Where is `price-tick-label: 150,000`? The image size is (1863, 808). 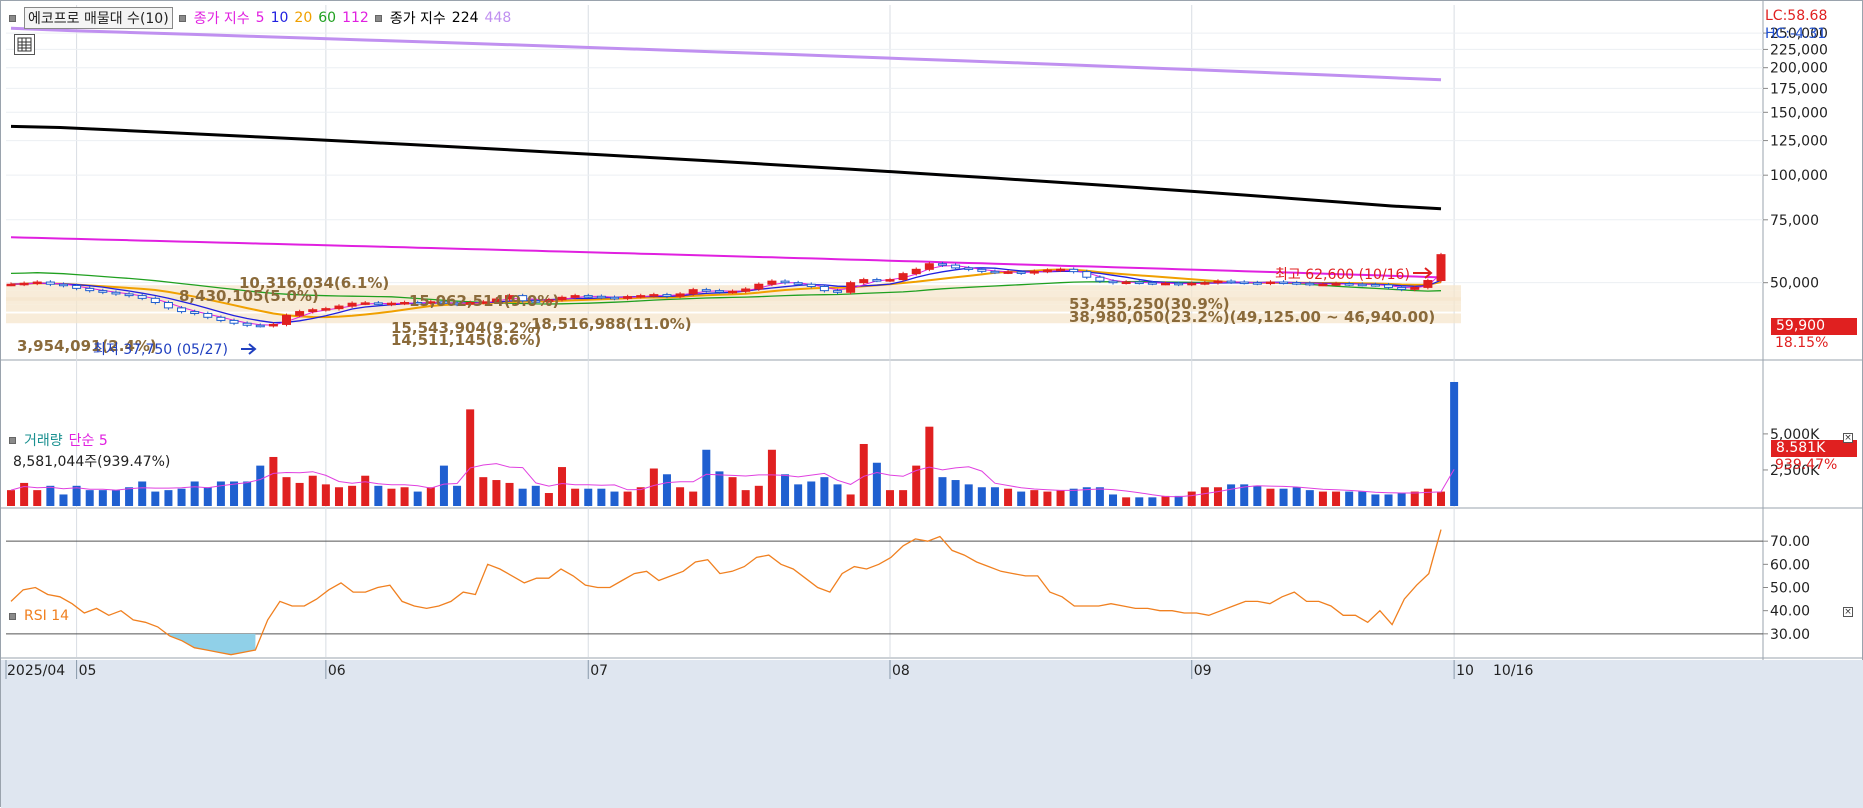 price-tick-label: 150,000 is located at coordinates (1799, 113).